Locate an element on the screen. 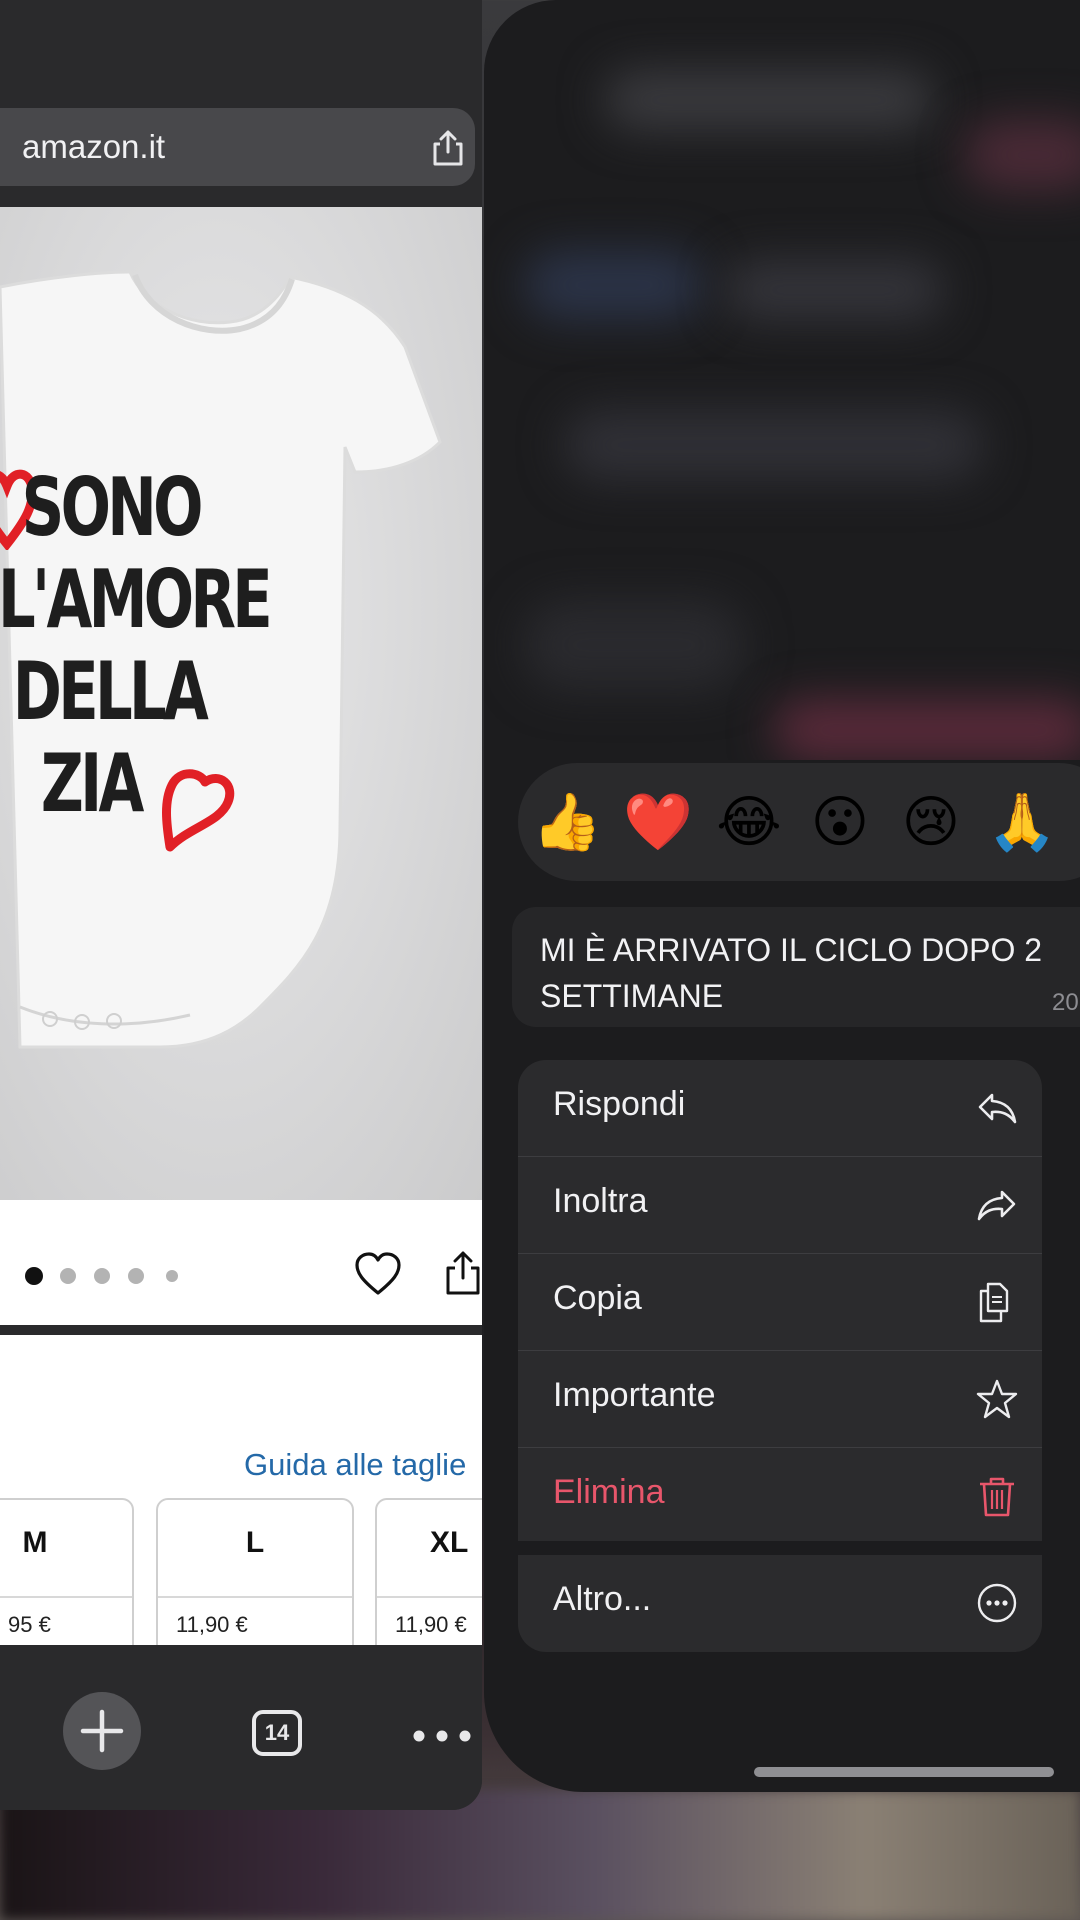  reaction-surprised: 😮 is located at coordinates (840, 822).